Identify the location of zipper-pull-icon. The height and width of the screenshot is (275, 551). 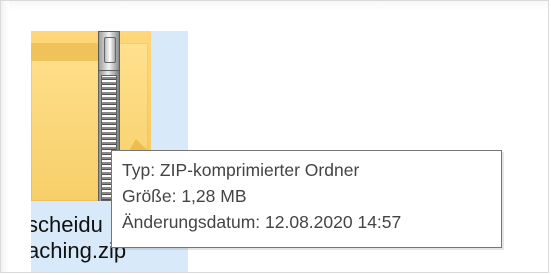
(109, 51).